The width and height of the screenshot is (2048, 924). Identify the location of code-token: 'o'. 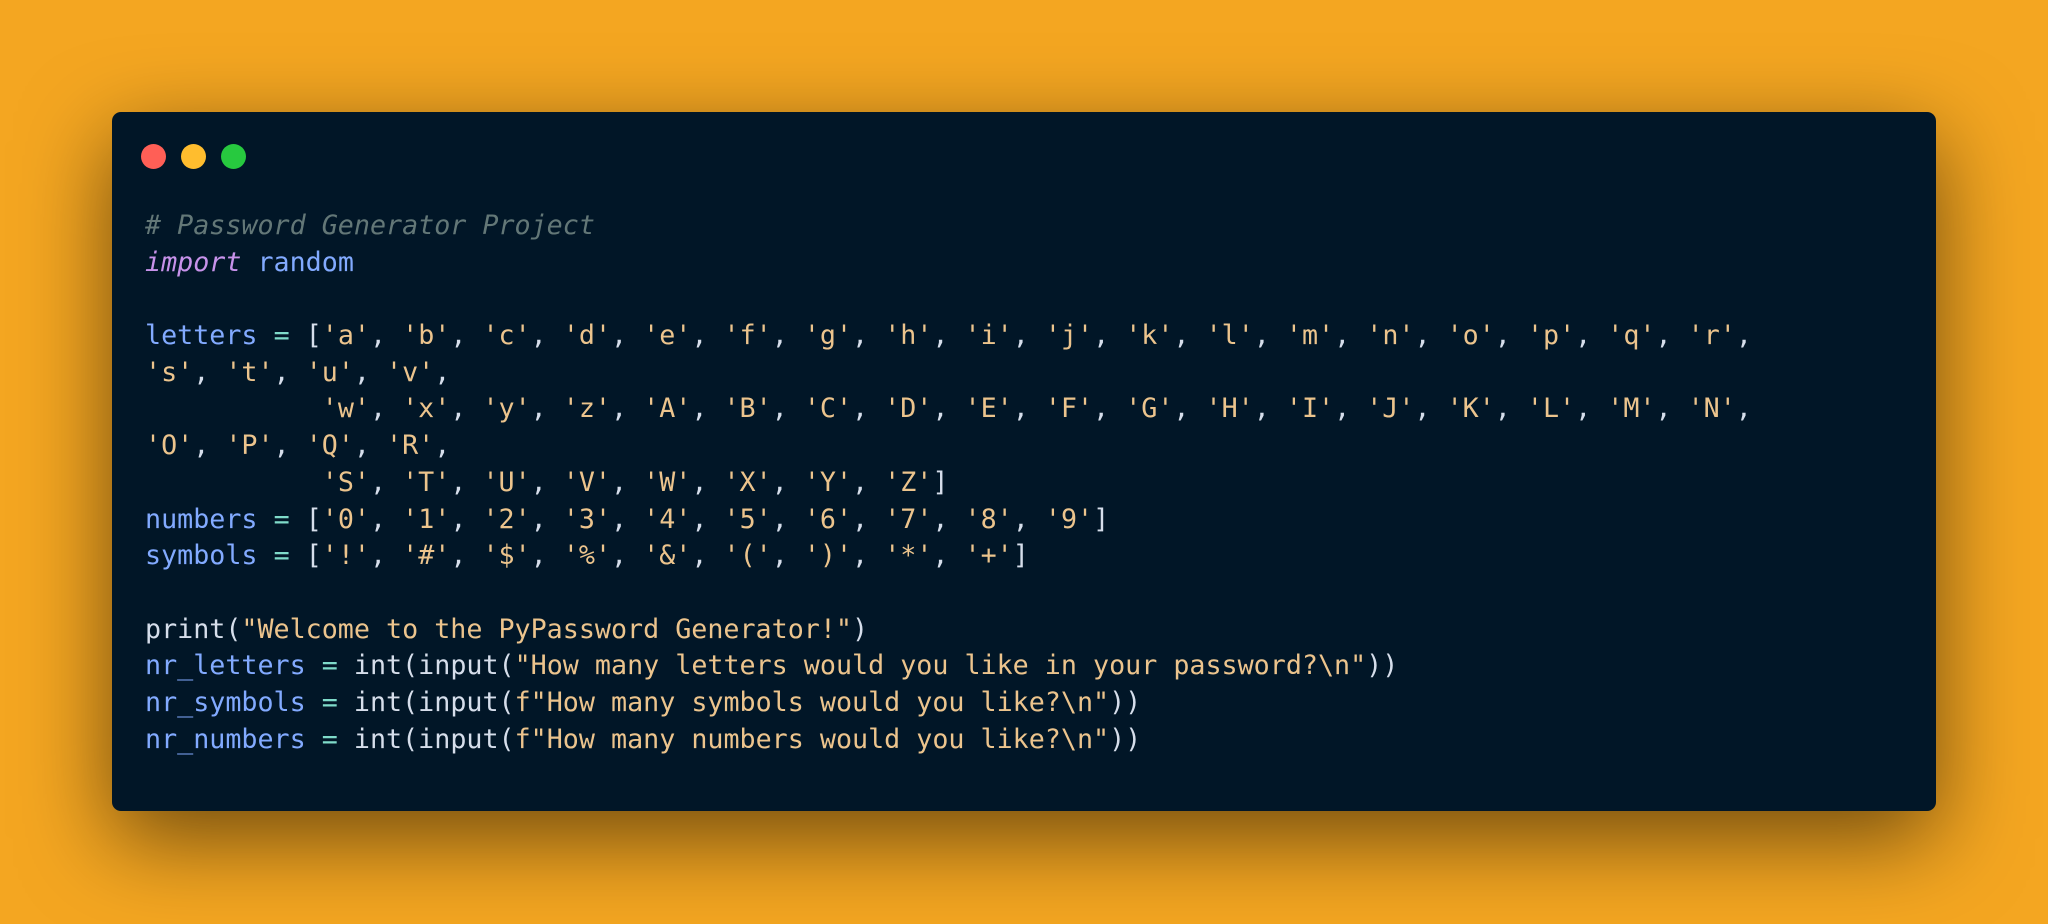
(1470, 336).